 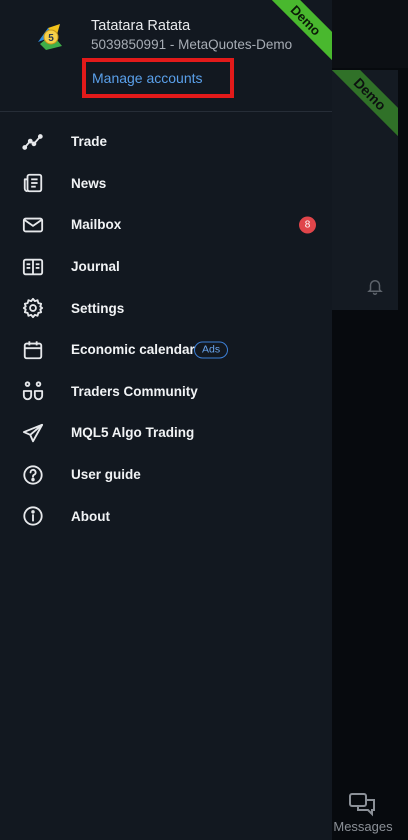 What do you see at coordinates (33, 225) in the screenshot?
I see `mail-icon` at bounding box center [33, 225].